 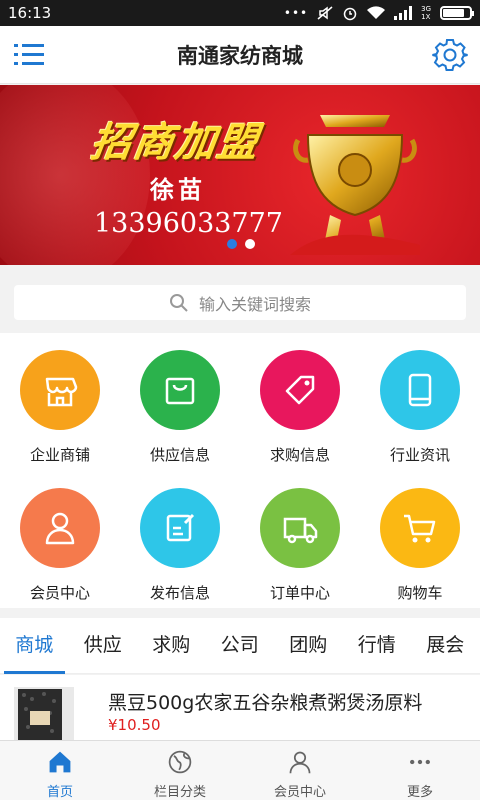 What do you see at coordinates (134, 725) in the screenshot?
I see `product-price: ¥10.50` at bounding box center [134, 725].